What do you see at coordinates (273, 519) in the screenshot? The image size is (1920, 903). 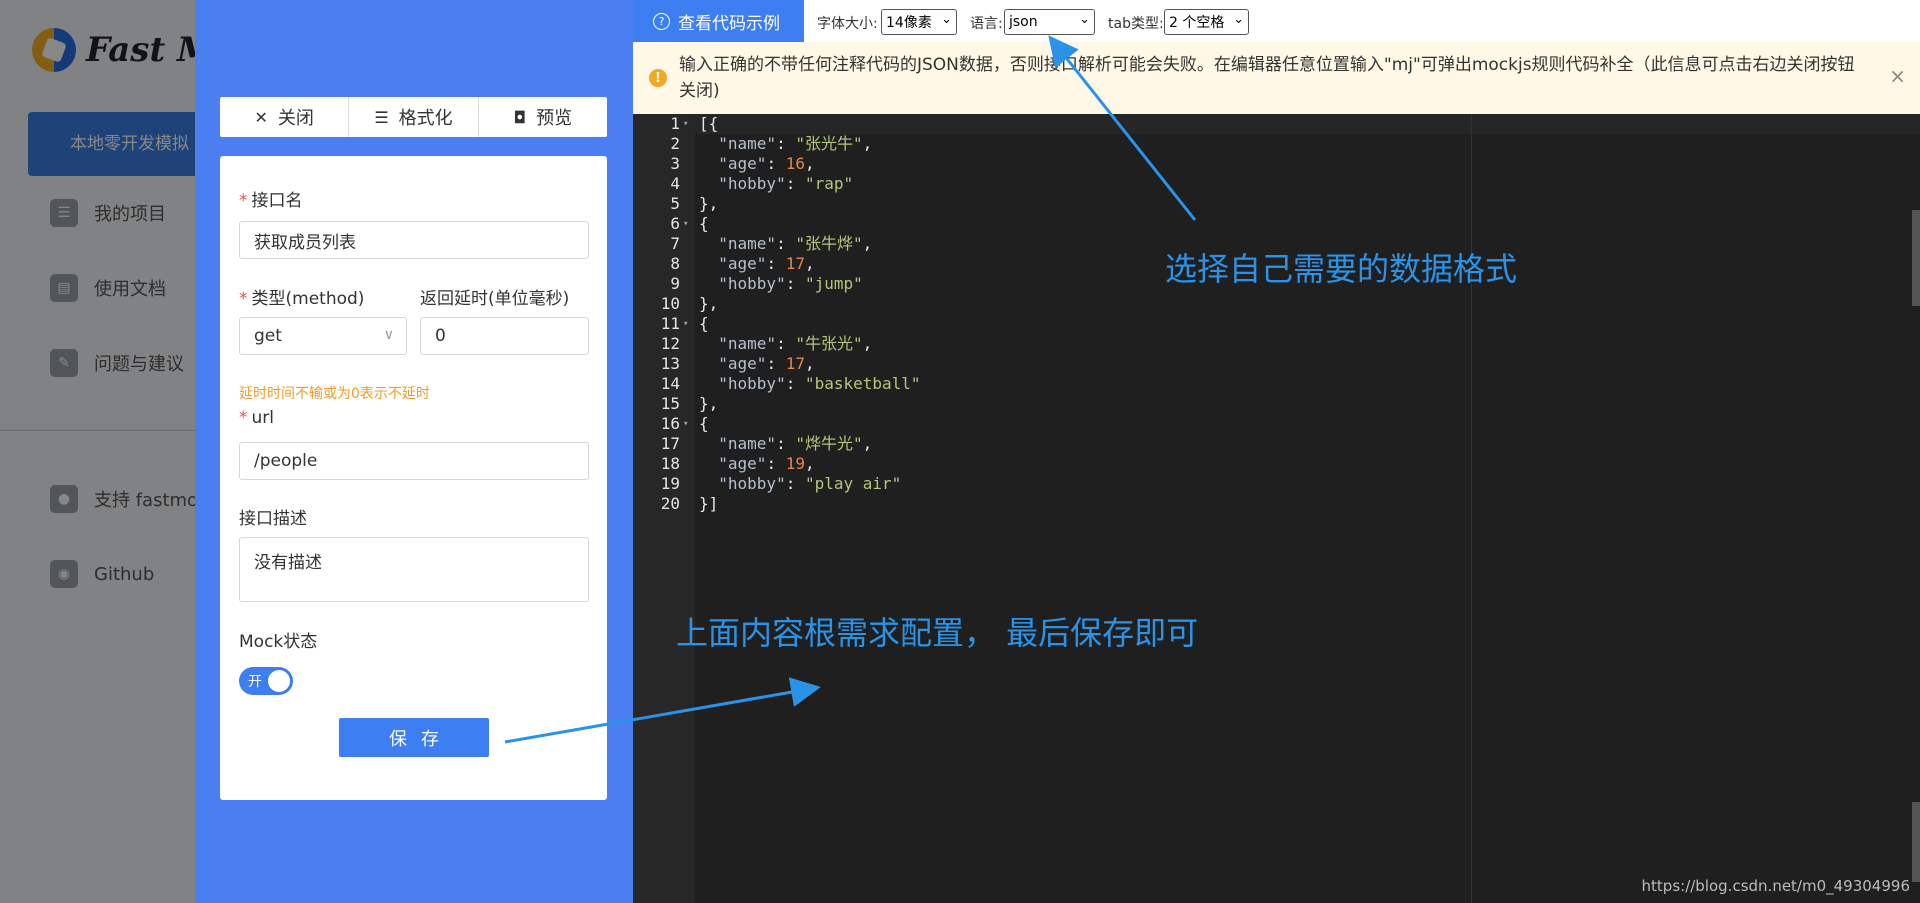 I see `description-field-label: 接口描述` at bounding box center [273, 519].